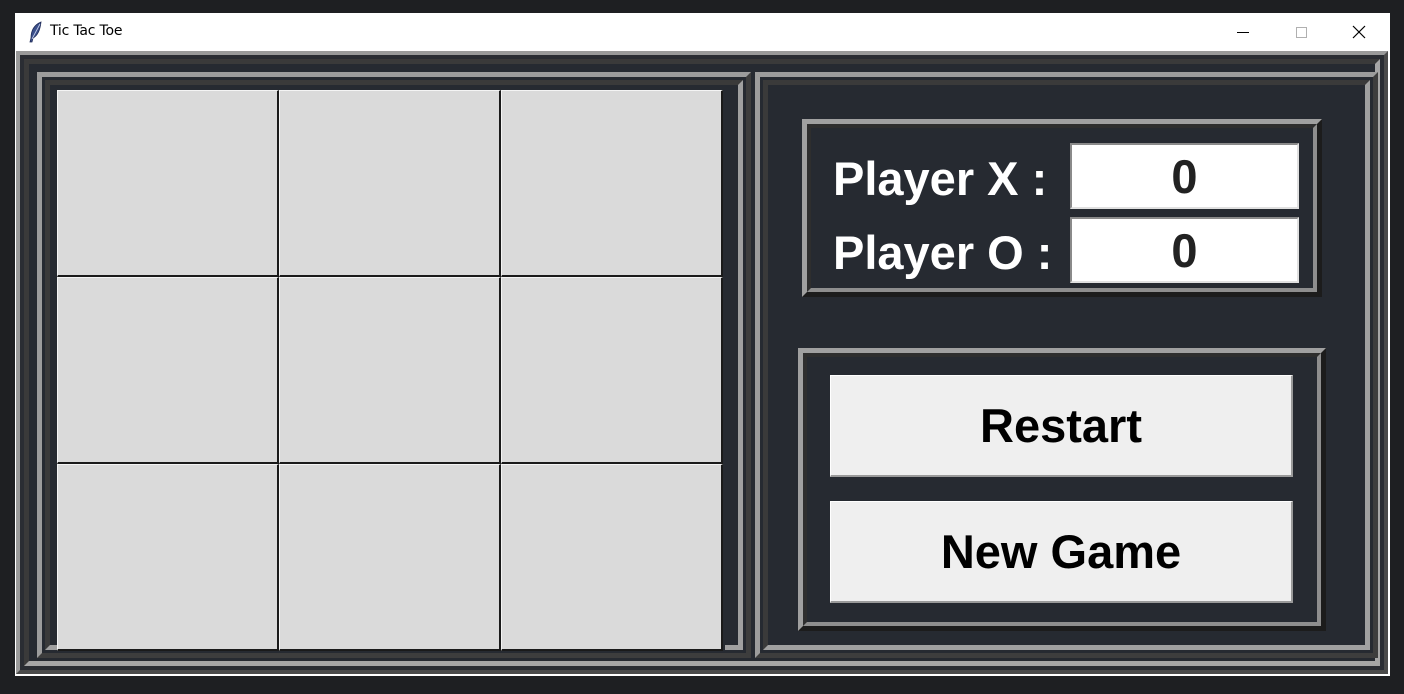 The height and width of the screenshot is (694, 1404). Describe the element at coordinates (1184, 250) in the screenshot. I see `player-o-score: 0` at that location.